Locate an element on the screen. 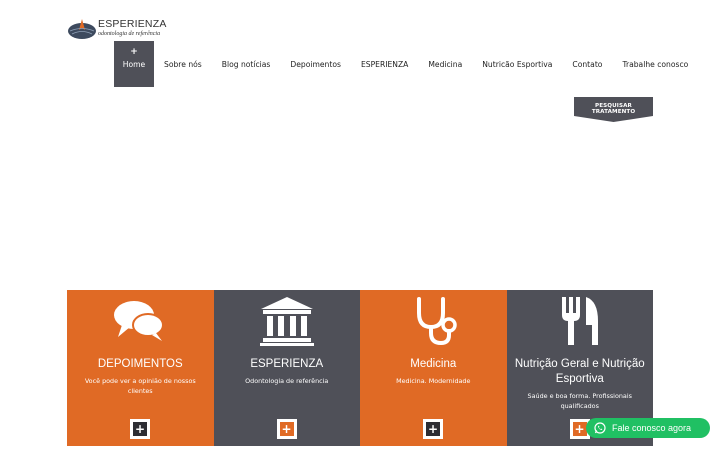  nav-item-label: Sobre nós is located at coordinates (183, 64).